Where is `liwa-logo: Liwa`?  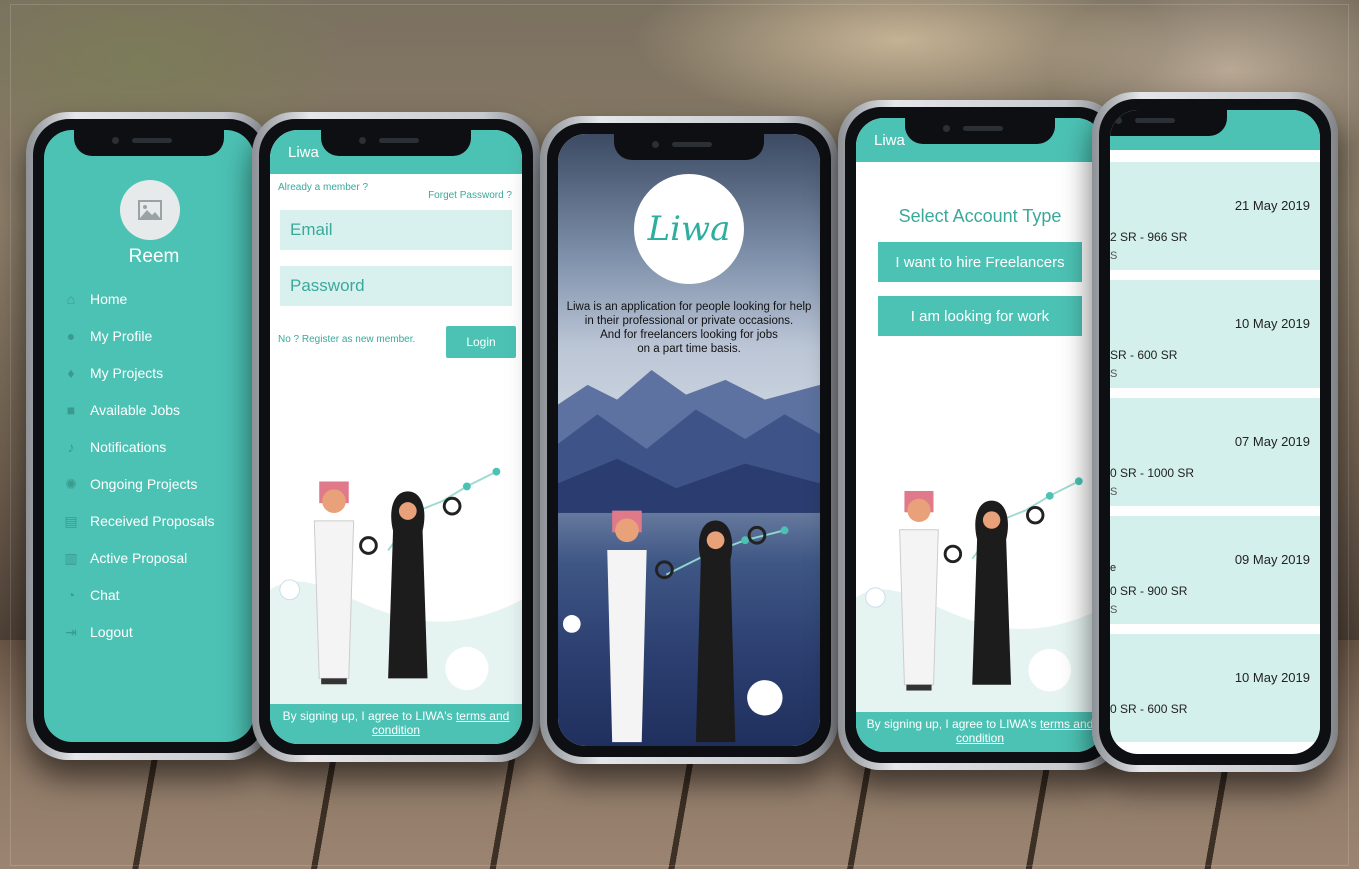 liwa-logo: Liwa is located at coordinates (689, 229).